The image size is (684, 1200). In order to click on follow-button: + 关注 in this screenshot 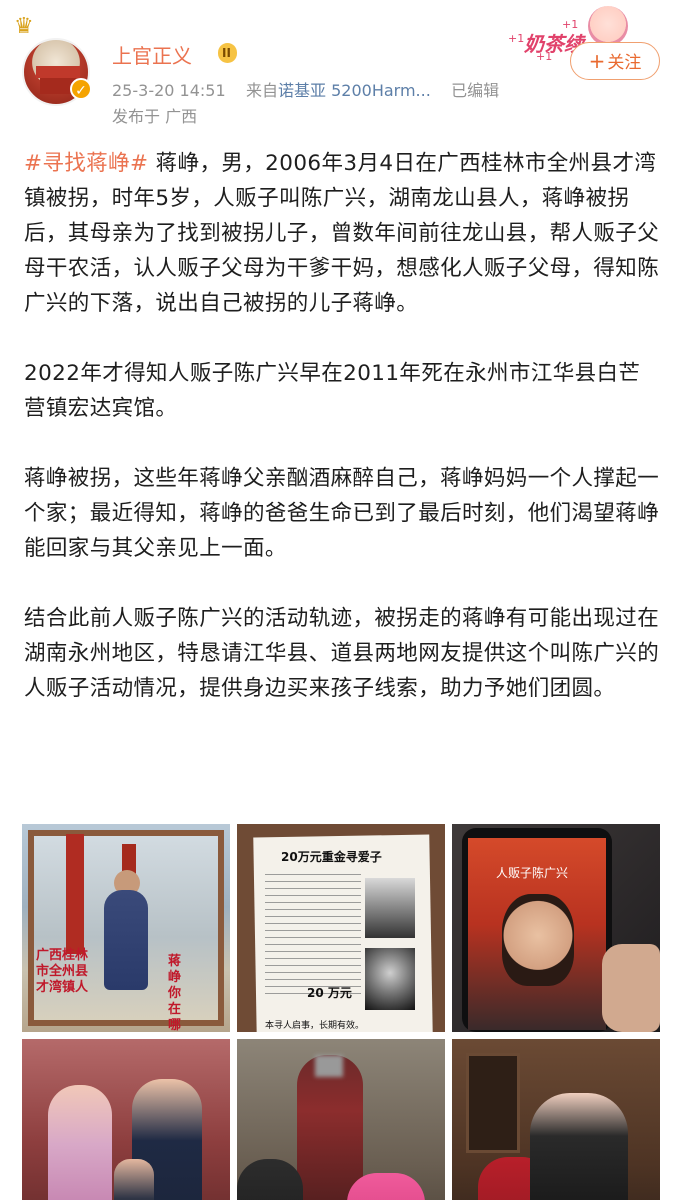, I will do `click(615, 61)`.